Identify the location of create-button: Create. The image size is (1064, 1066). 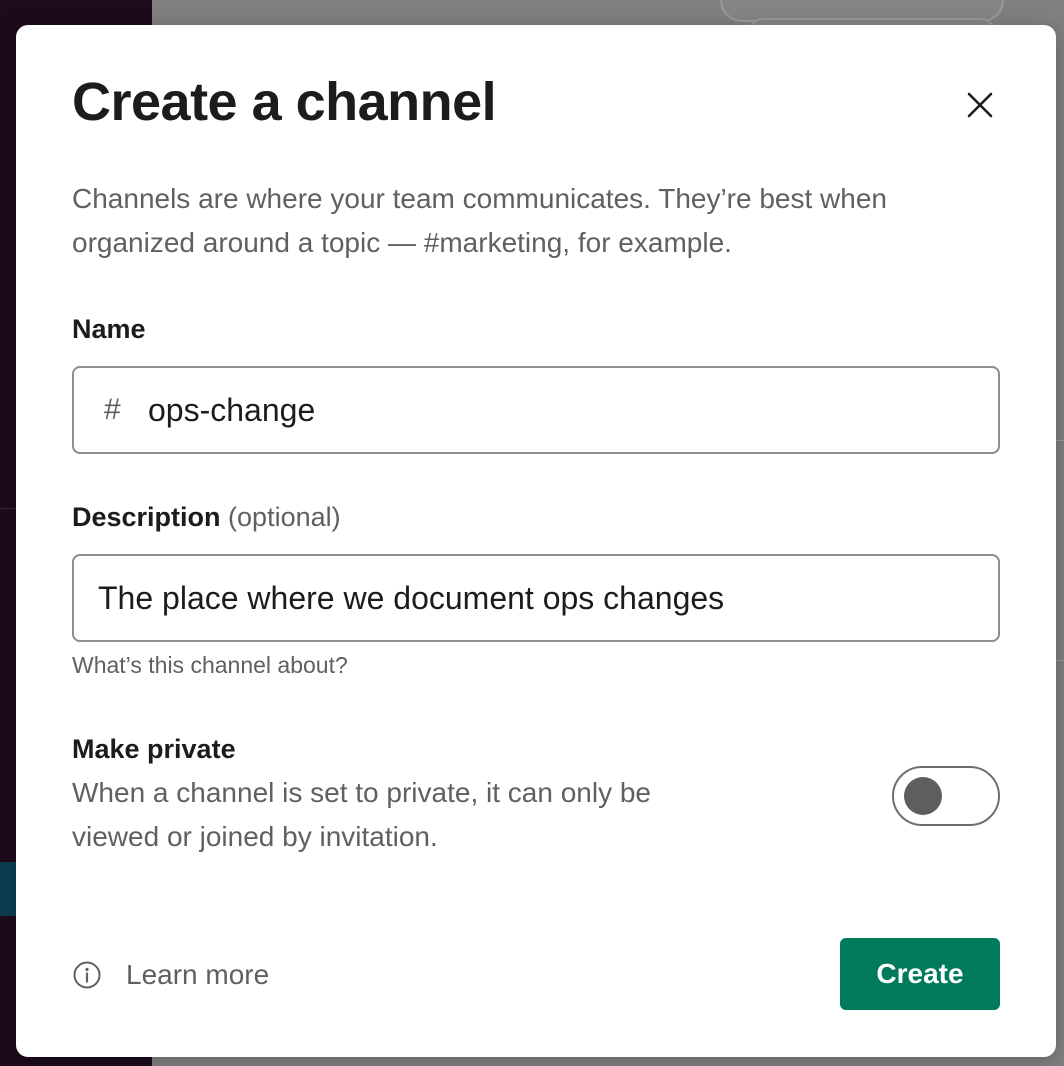
(920, 974).